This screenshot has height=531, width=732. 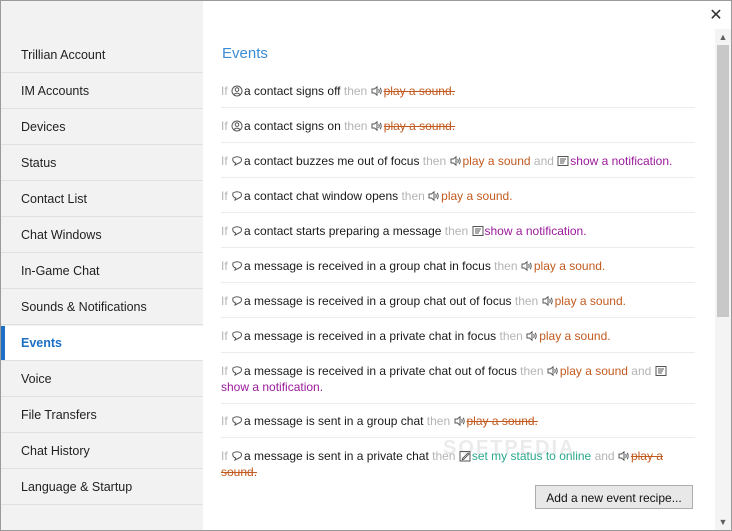 I want to click on watermark: SOFTPEDIA, so click(x=509, y=448).